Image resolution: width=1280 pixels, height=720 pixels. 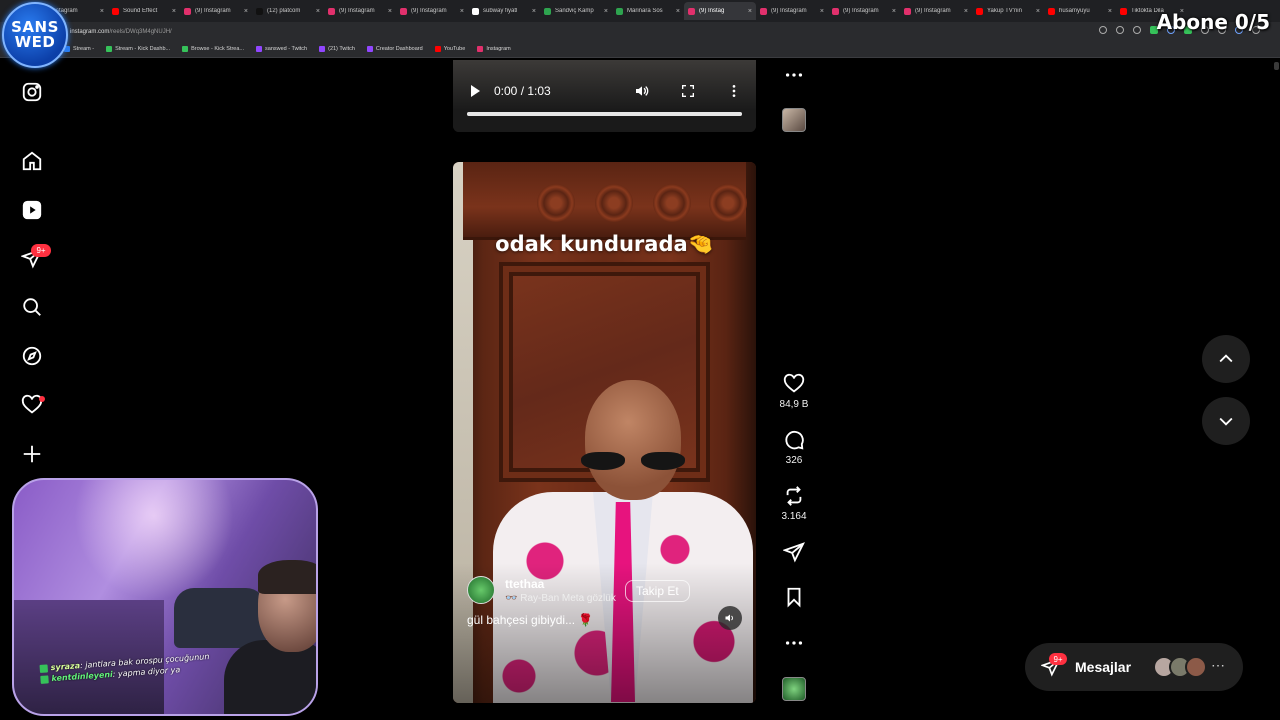 What do you see at coordinates (1120, 30) in the screenshot?
I see `install-icon` at bounding box center [1120, 30].